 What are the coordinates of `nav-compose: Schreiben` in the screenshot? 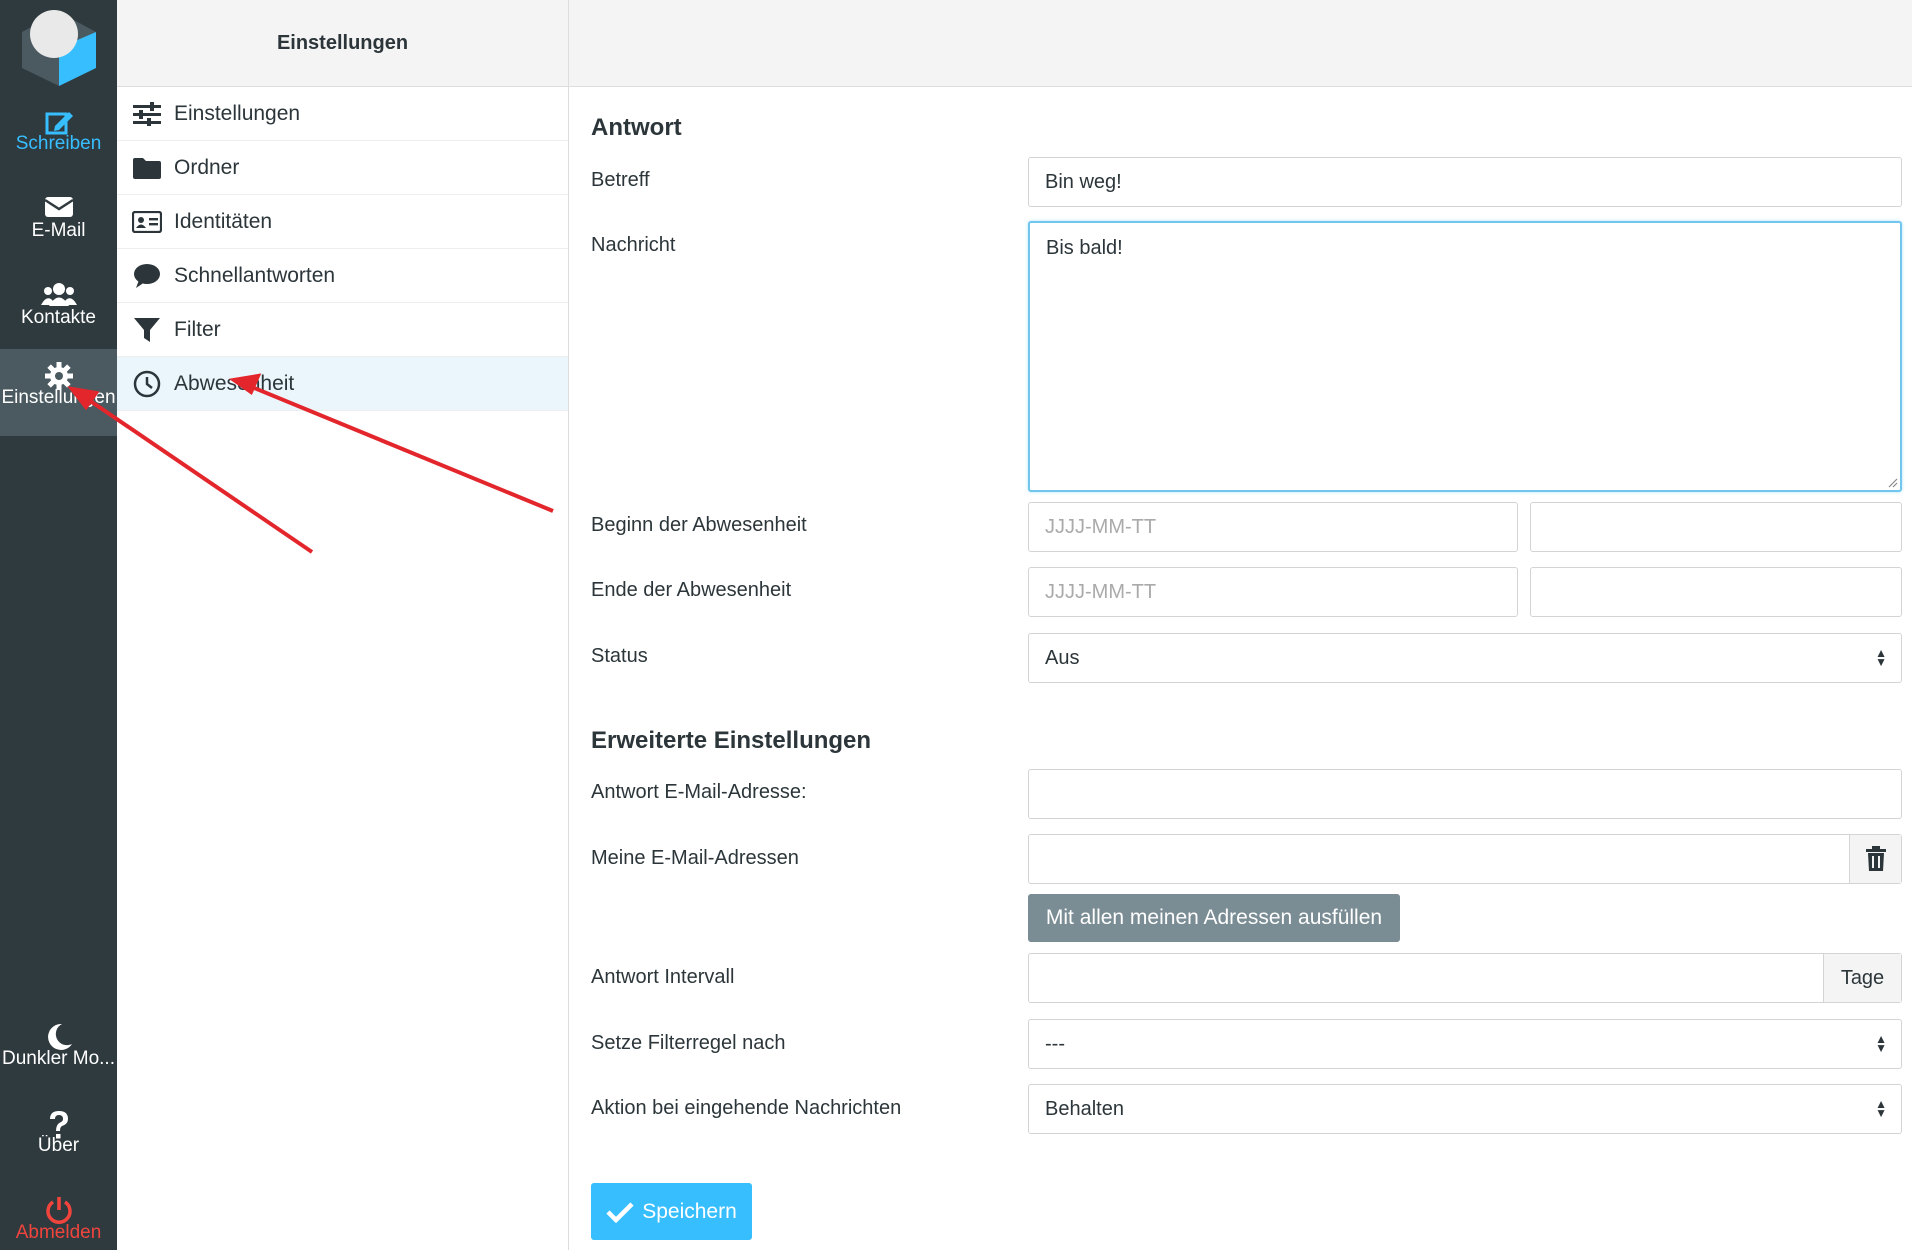 It's located at (58, 138).